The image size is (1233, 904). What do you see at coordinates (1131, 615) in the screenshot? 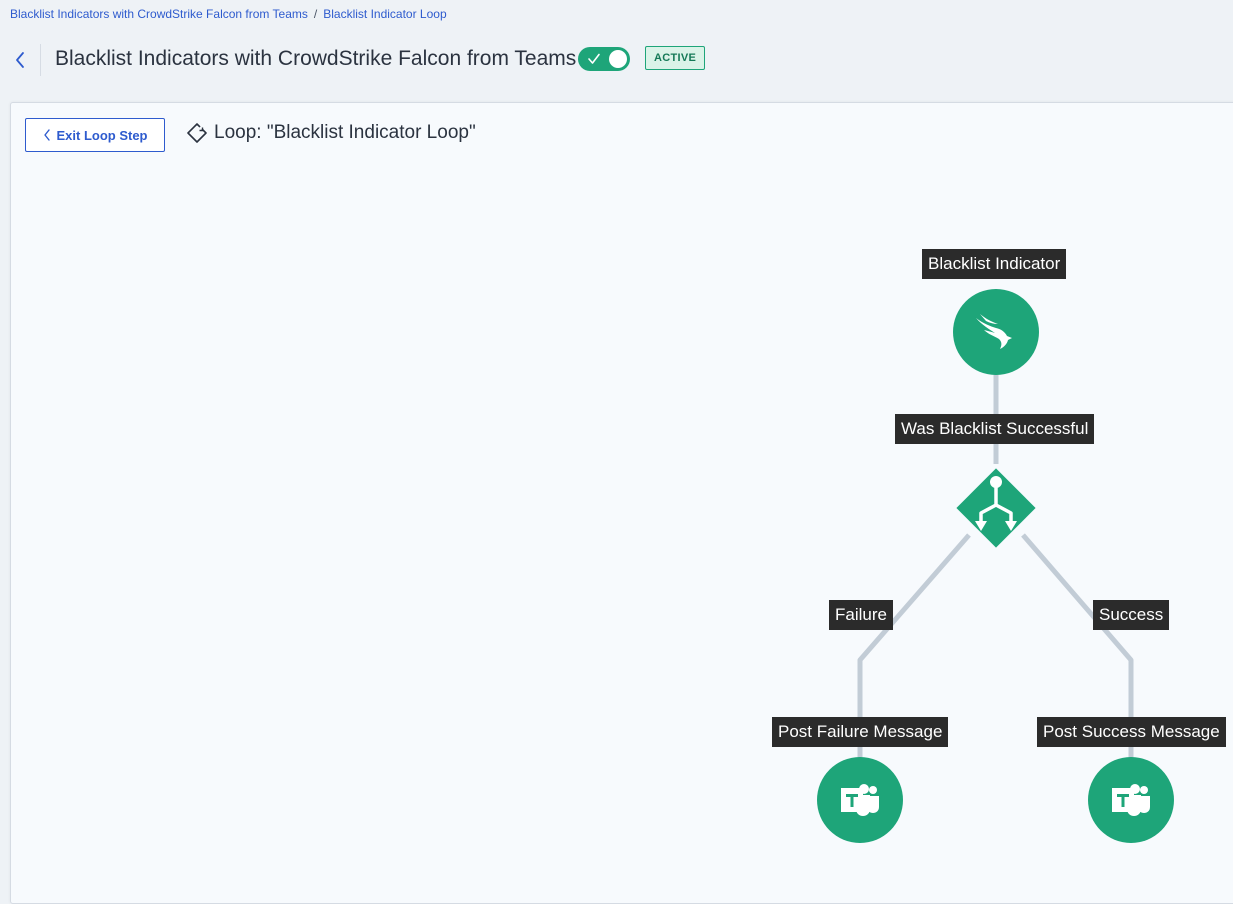
I see `edge-success-label: Success` at bounding box center [1131, 615].